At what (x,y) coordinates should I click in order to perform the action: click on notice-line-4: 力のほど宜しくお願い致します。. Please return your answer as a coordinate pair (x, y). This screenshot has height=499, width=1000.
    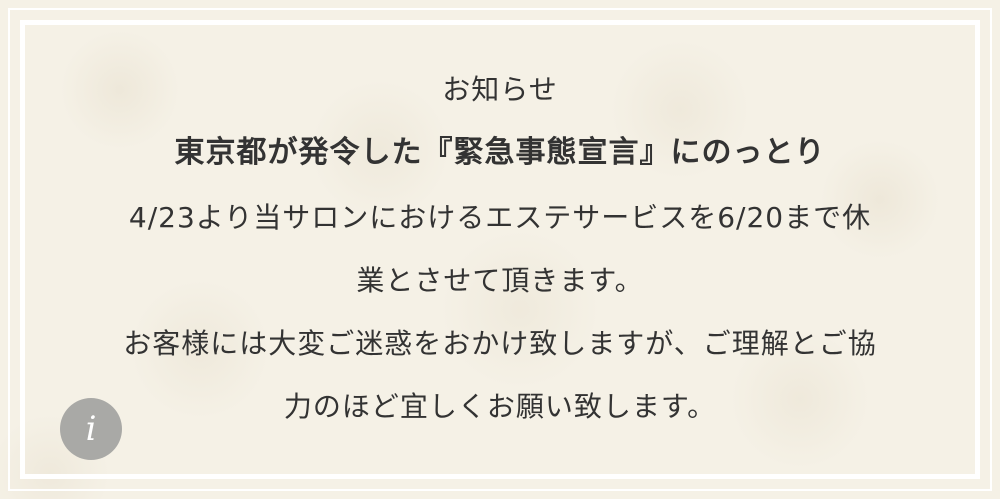
    Looking at the image, I should click on (500, 406).